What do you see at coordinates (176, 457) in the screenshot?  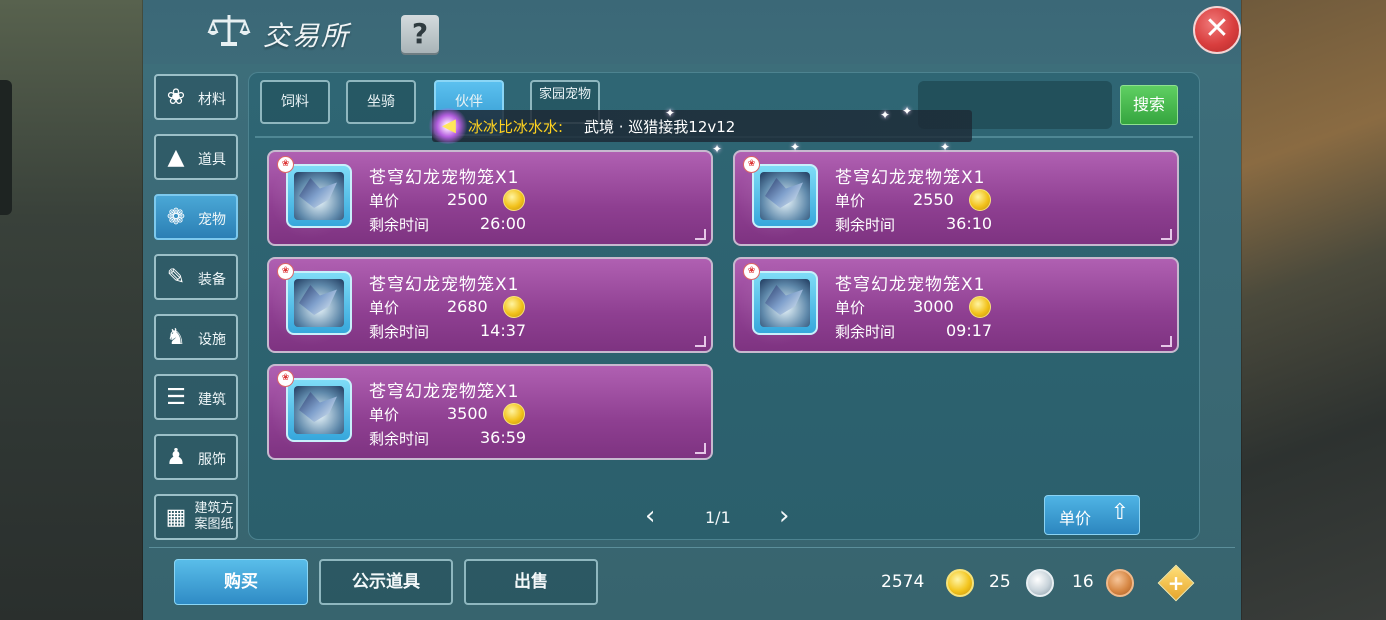 I see `clothing-icon: ♟` at bounding box center [176, 457].